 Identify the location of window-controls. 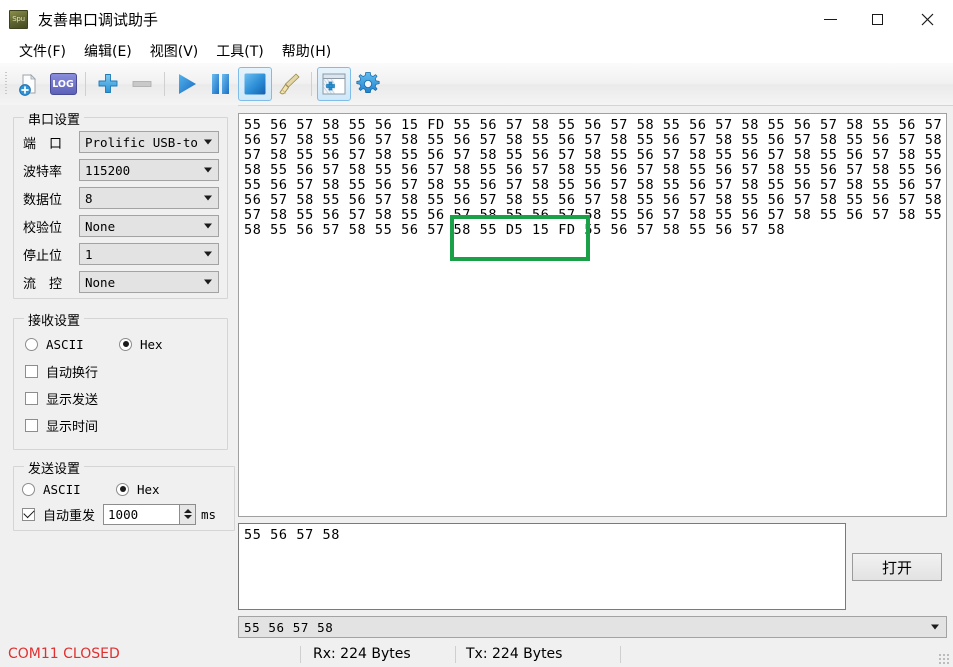
(880, 19).